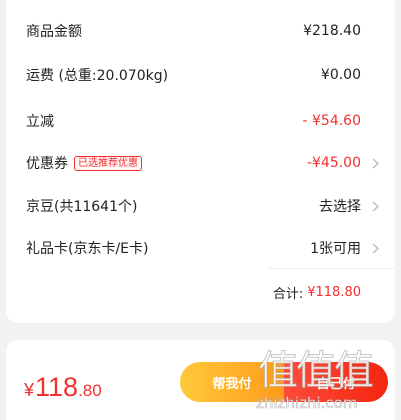 The height and width of the screenshot is (420, 401). What do you see at coordinates (47, 164) in the screenshot?
I see `coupon-label: 优惠券` at bounding box center [47, 164].